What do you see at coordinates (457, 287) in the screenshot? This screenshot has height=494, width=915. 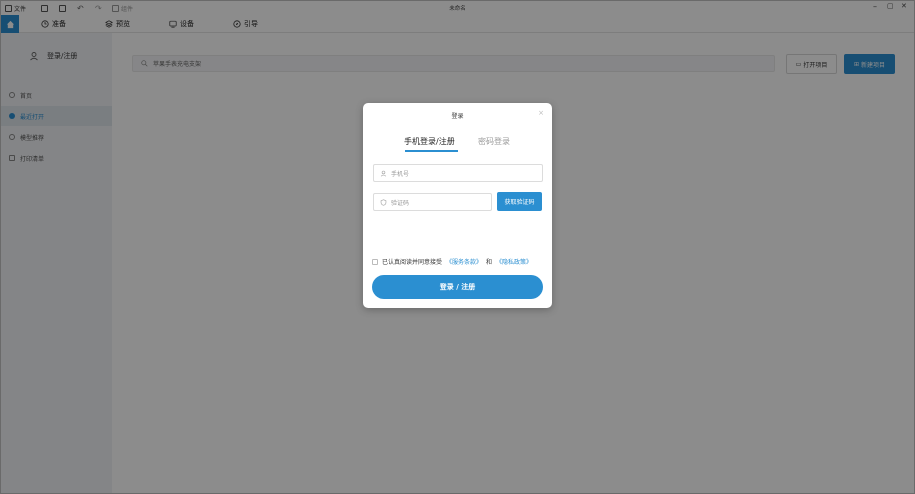 I see `login-register-button: 登录 / 注册` at bounding box center [457, 287].